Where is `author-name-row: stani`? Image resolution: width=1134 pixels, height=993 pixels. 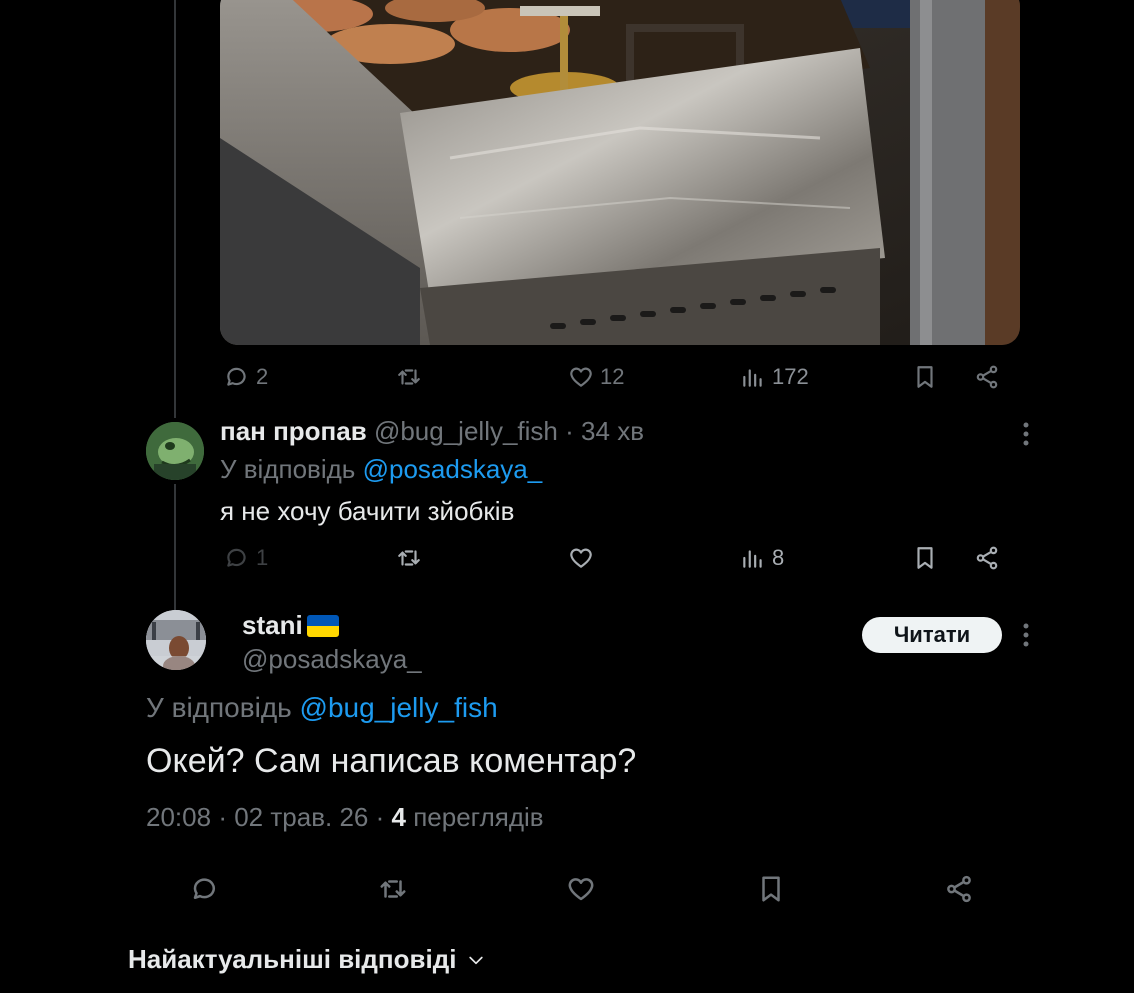 author-name-row: stani is located at coordinates (290, 625).